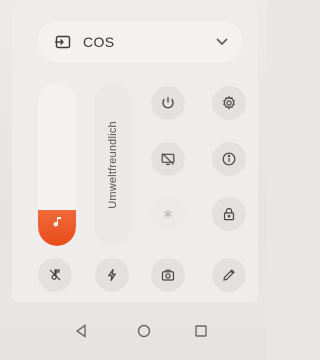  I want to click on settings-tile, so click(229, 103).